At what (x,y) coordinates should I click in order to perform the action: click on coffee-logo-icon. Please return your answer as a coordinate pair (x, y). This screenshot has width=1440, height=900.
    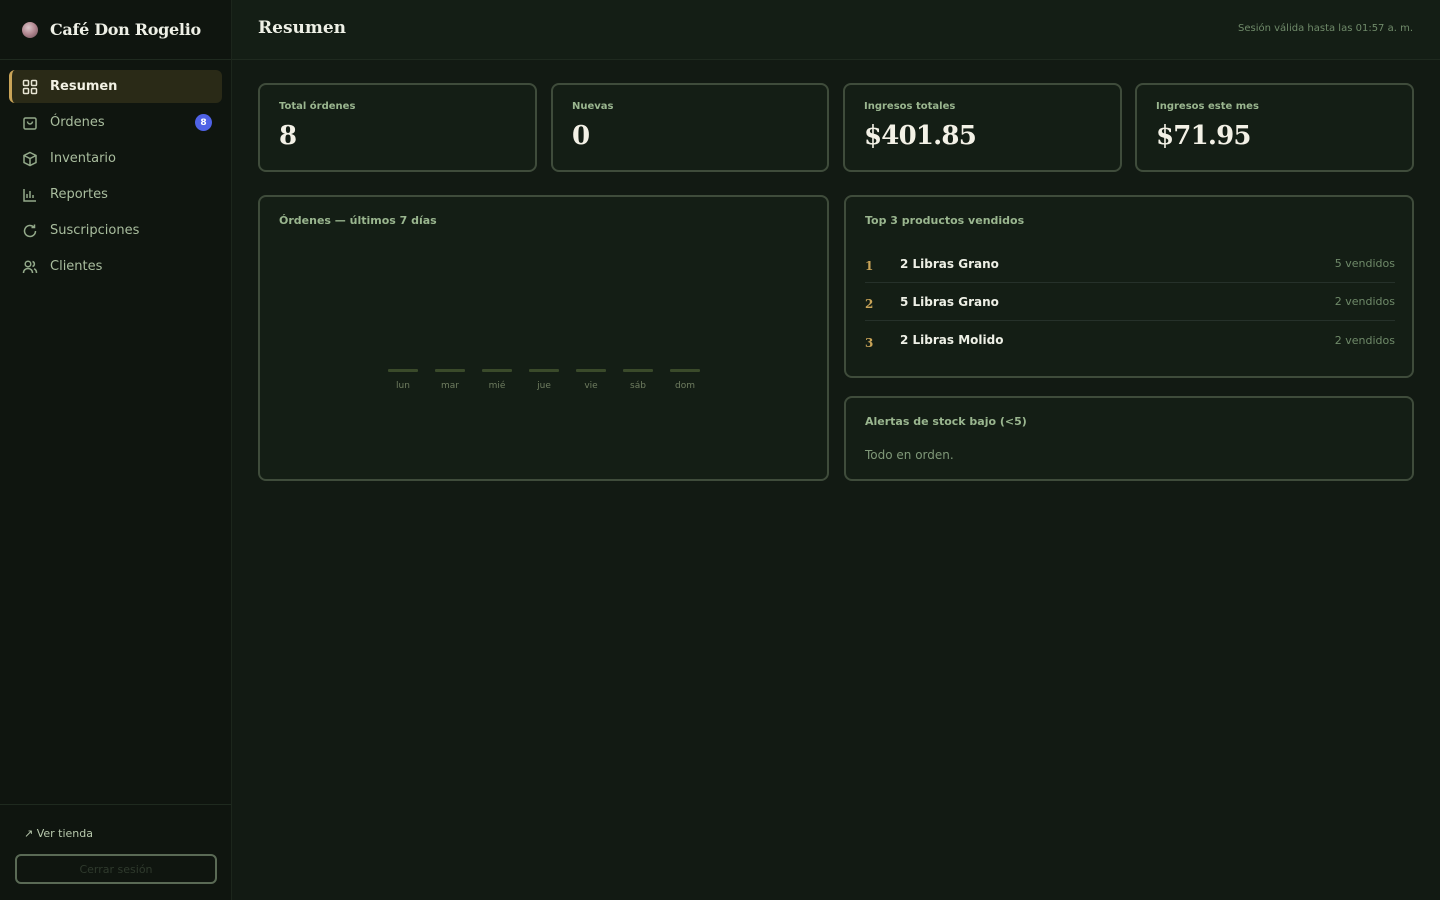
    Looking at the image, I should click on (30, 29).